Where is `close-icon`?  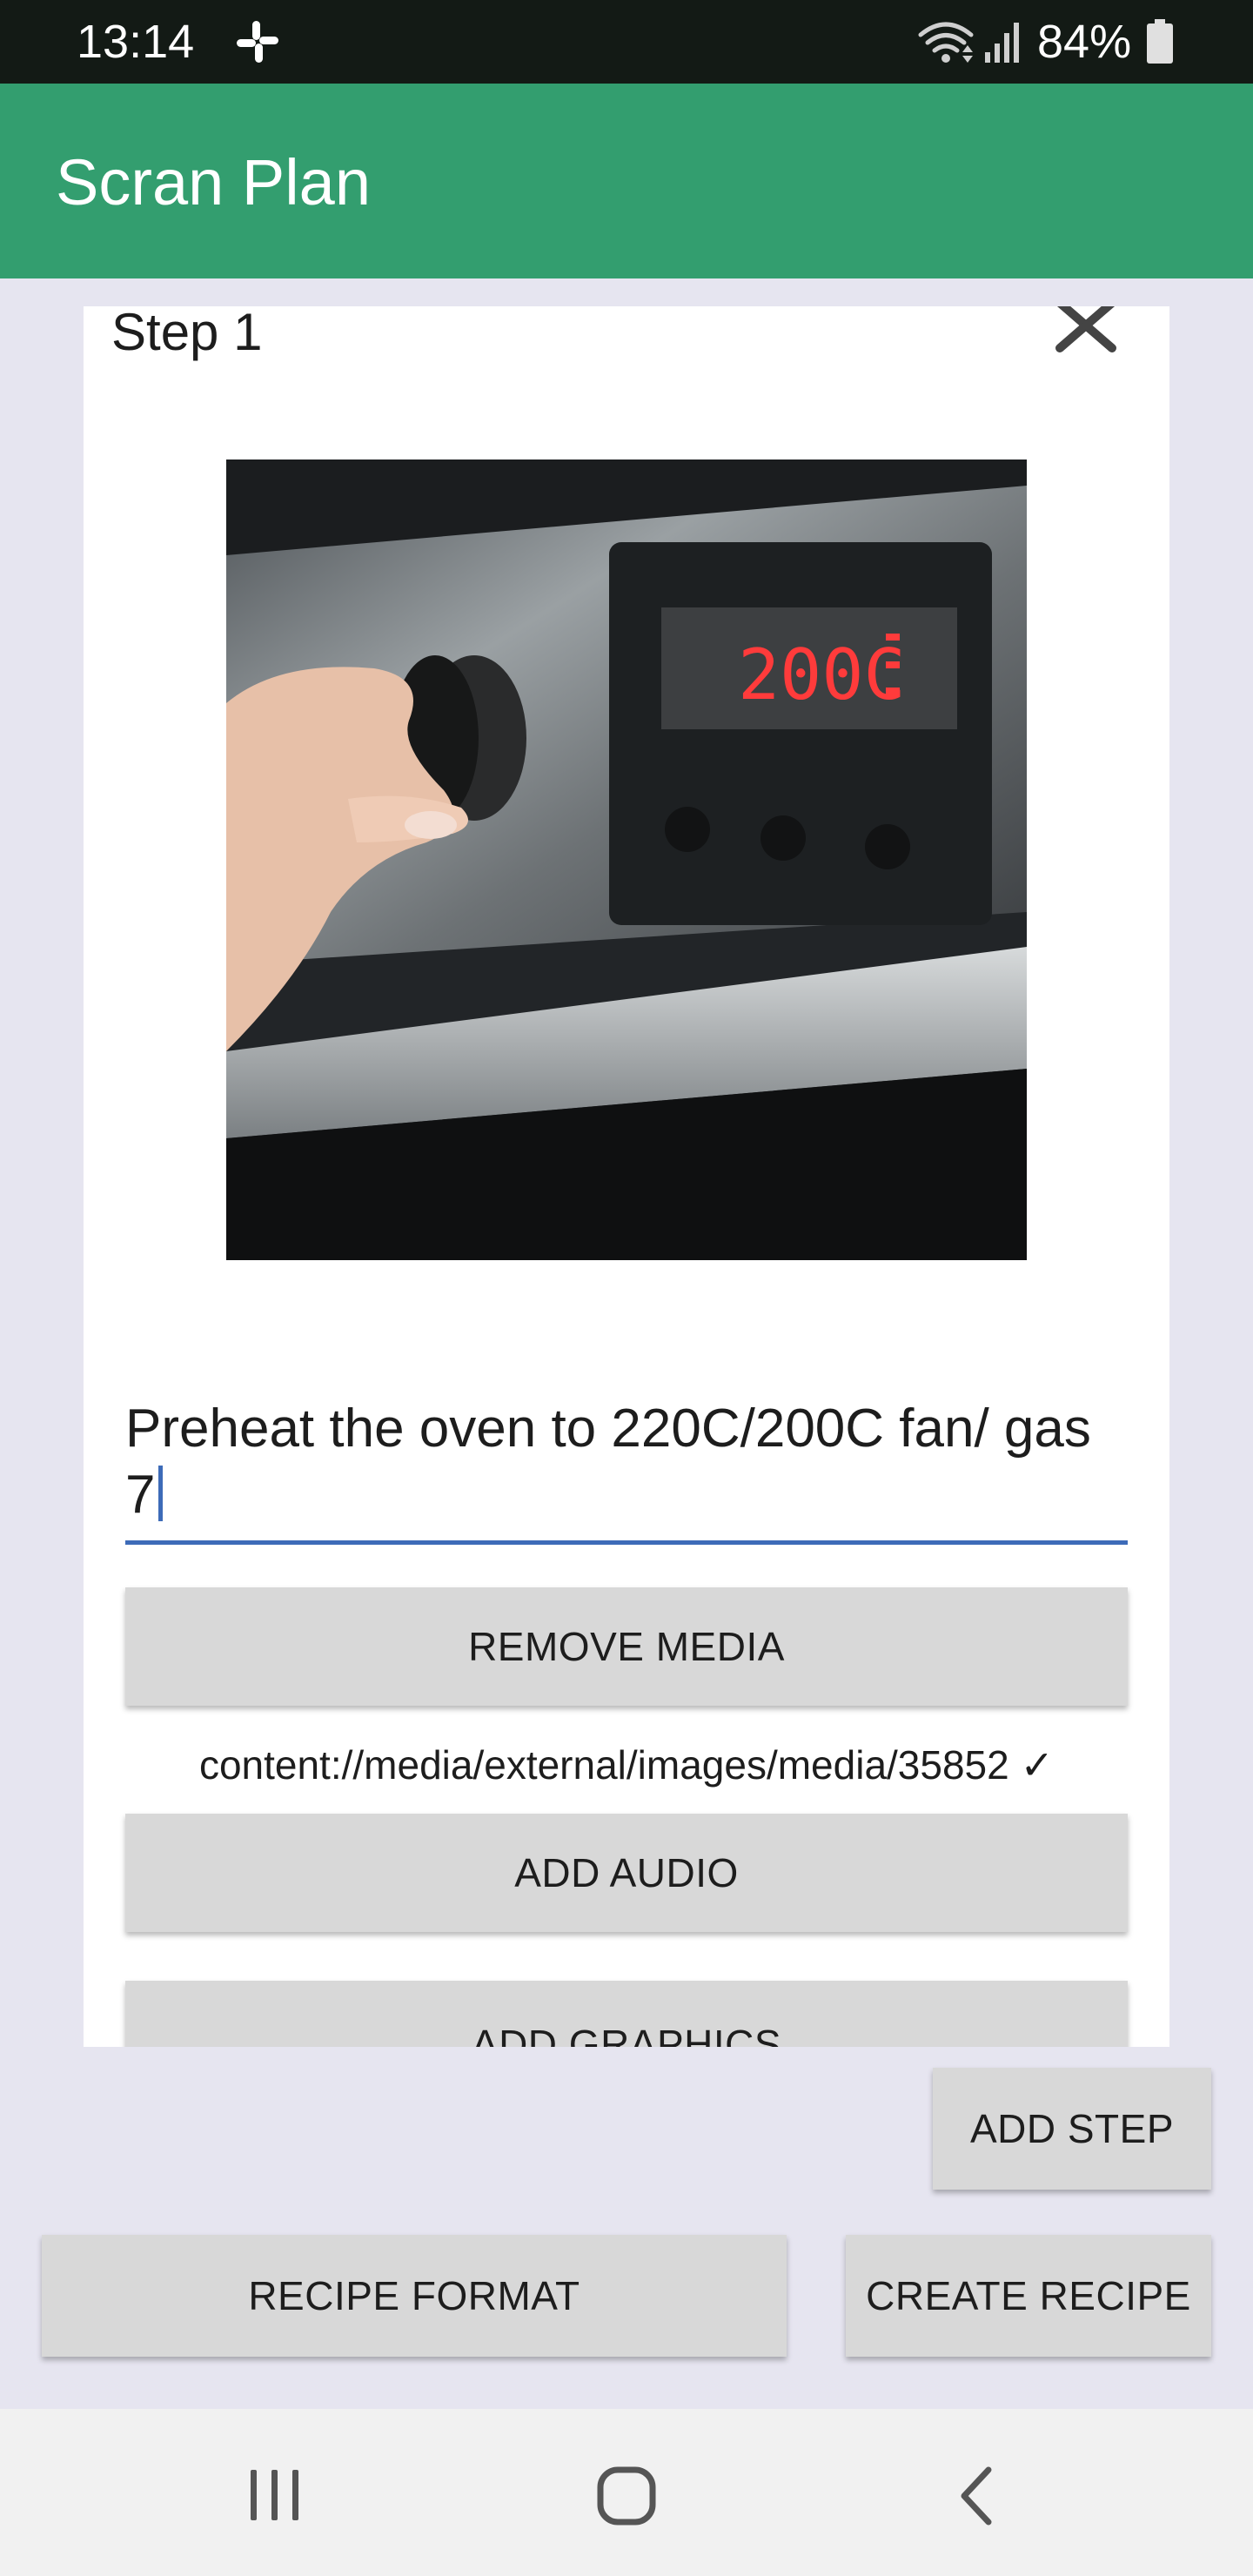 close-icon is located at coordinates (1086, 334).